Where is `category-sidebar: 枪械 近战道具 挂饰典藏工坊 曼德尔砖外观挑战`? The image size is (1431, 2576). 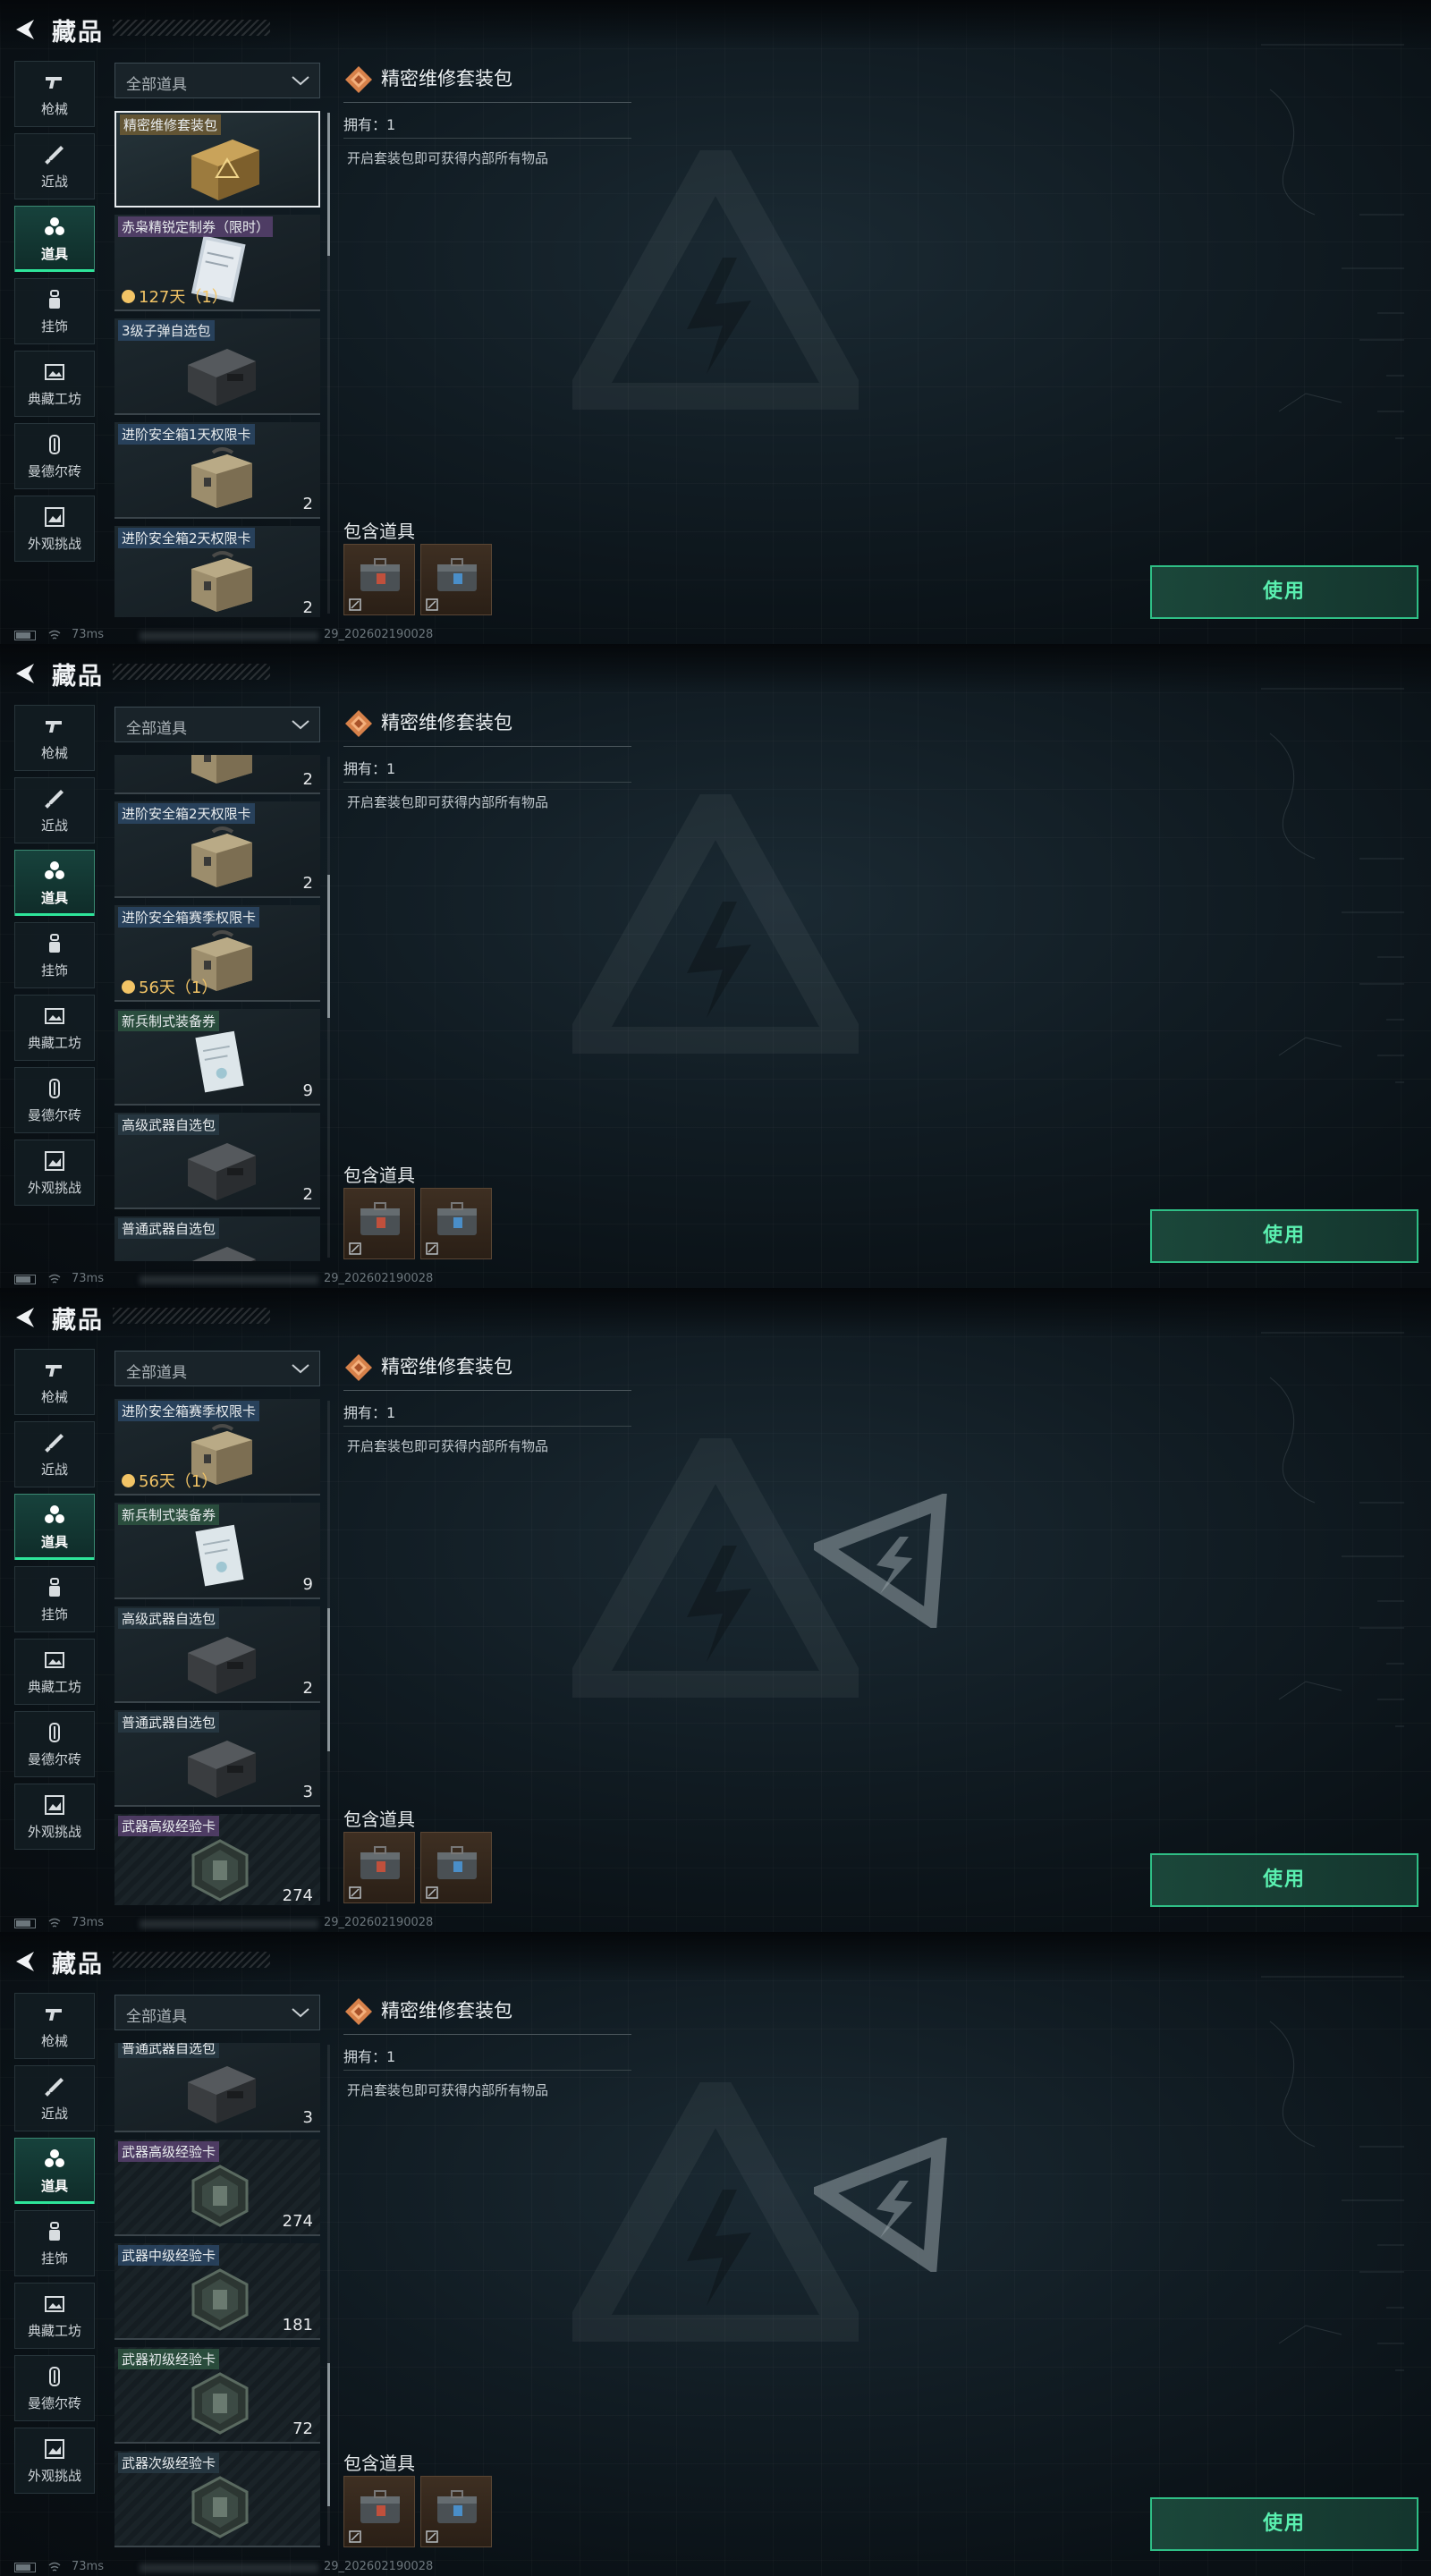
category-sidebar: 枪械 近战道具 挂饰典藏工坊 曼德尔砖外观挑战 is located at coordinates (55, 2246).